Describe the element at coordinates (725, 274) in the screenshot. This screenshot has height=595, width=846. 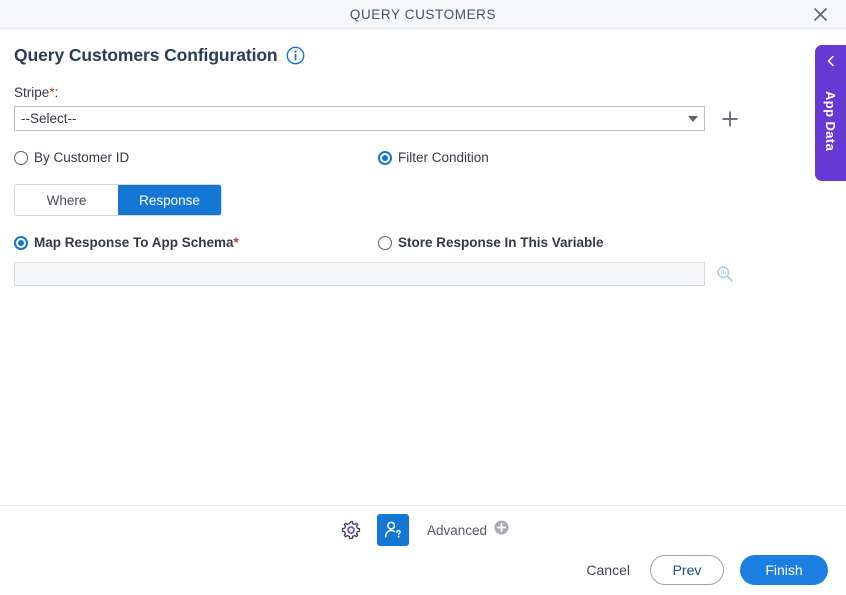
I see `search-icon` at that location.